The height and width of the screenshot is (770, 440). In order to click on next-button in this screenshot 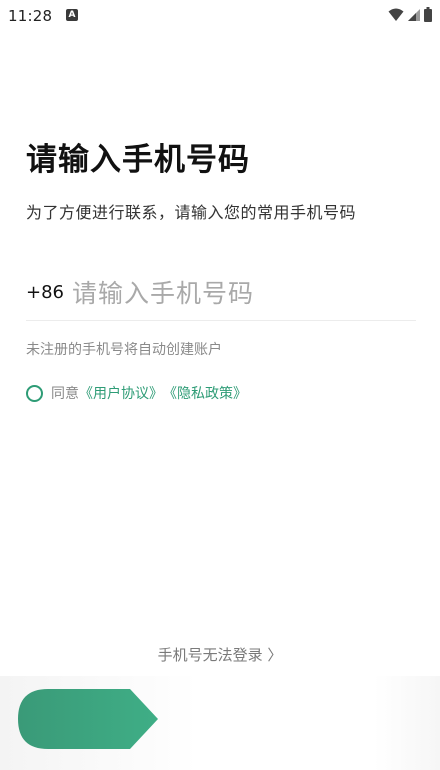, I will do `click(88, 719)`.